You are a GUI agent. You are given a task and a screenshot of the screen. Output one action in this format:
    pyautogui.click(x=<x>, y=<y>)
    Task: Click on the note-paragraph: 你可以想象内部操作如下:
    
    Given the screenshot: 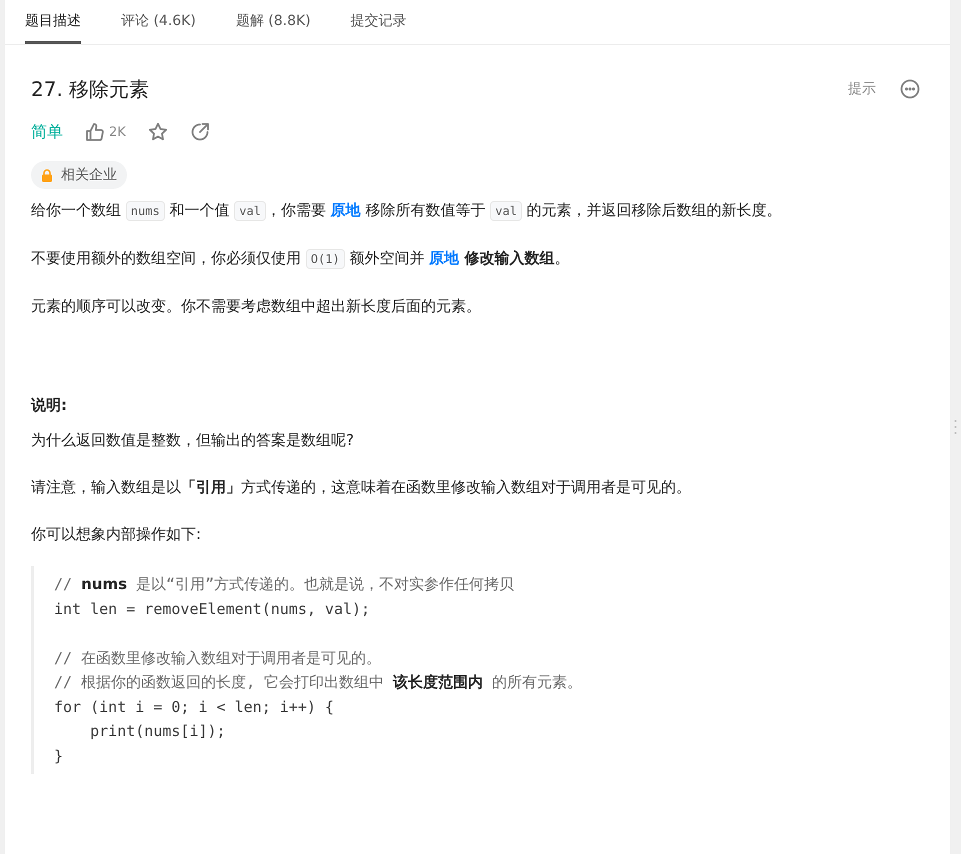 What is the action you would take?
    pyautogui.click(x=116, y=534)
    